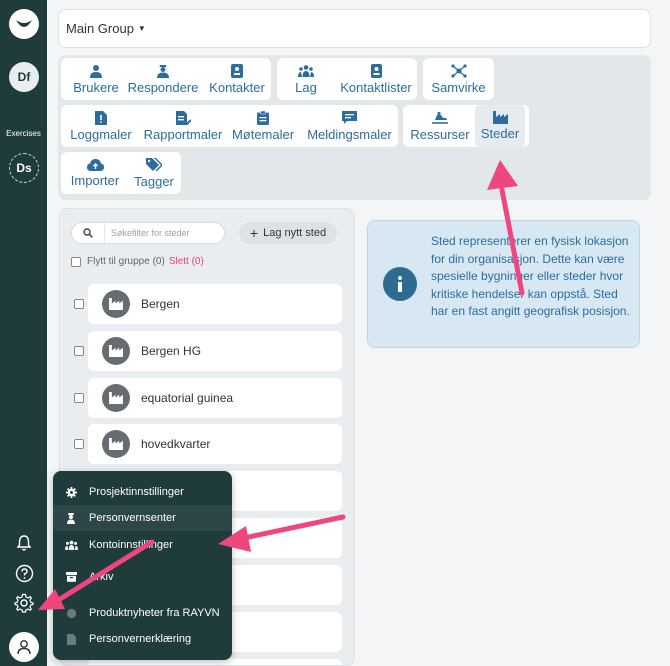  Describe the element at coordinates (142, 492) in the screenshot. I see `menu-item-prosjektinnstillinger: Prosjektinnstillinger` at that location.